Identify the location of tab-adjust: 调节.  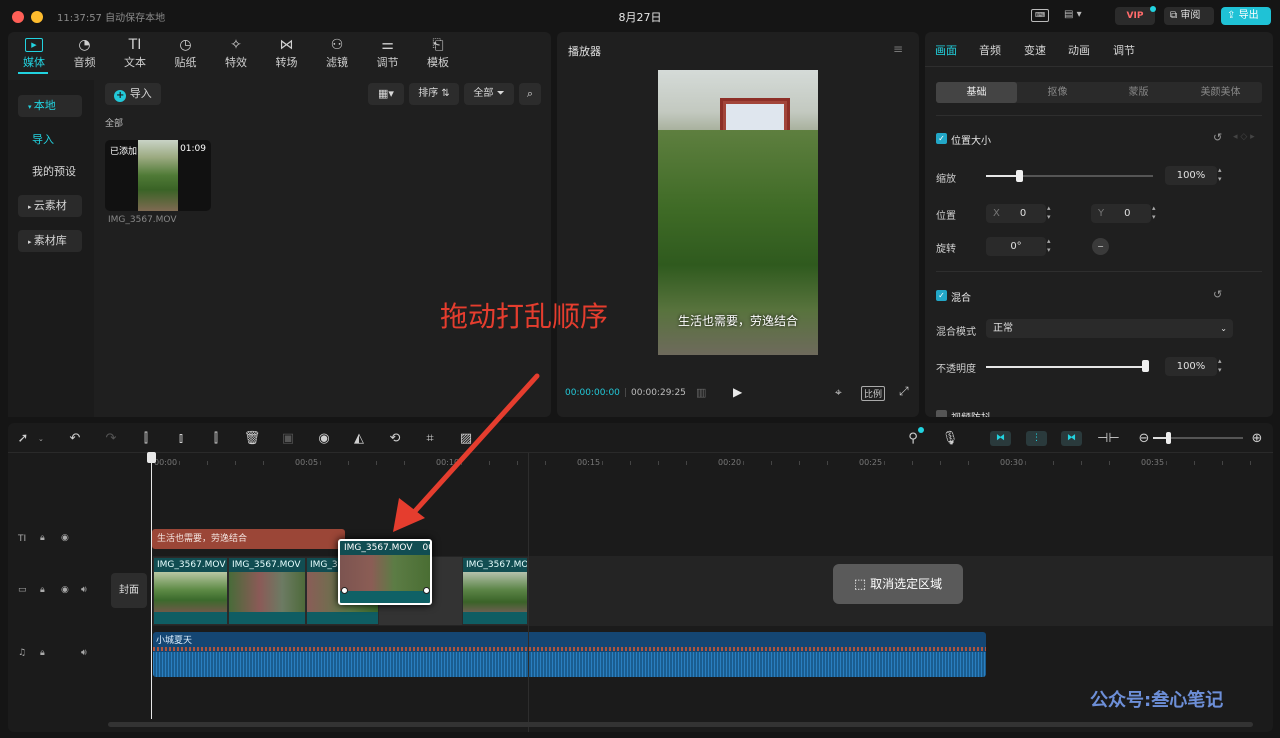
(1124, 50).